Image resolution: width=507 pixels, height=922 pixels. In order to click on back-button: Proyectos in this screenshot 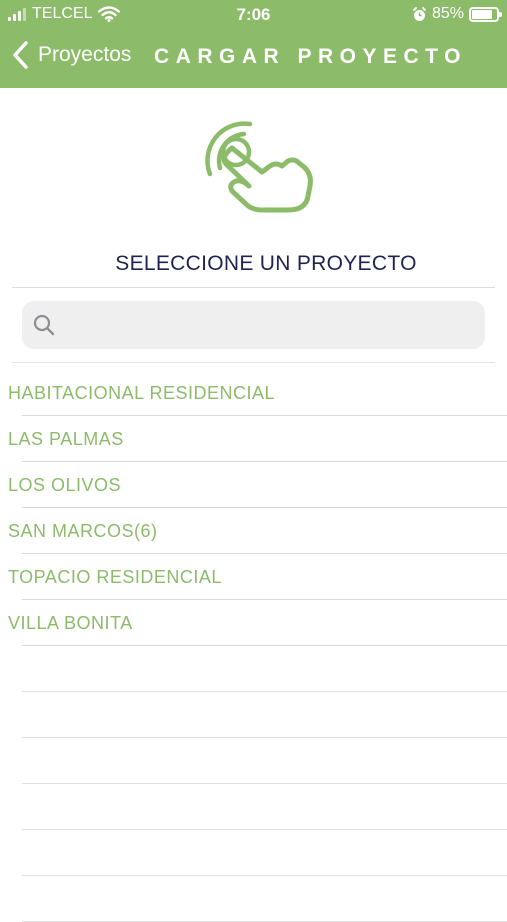, I will do `click(70, 55)`.